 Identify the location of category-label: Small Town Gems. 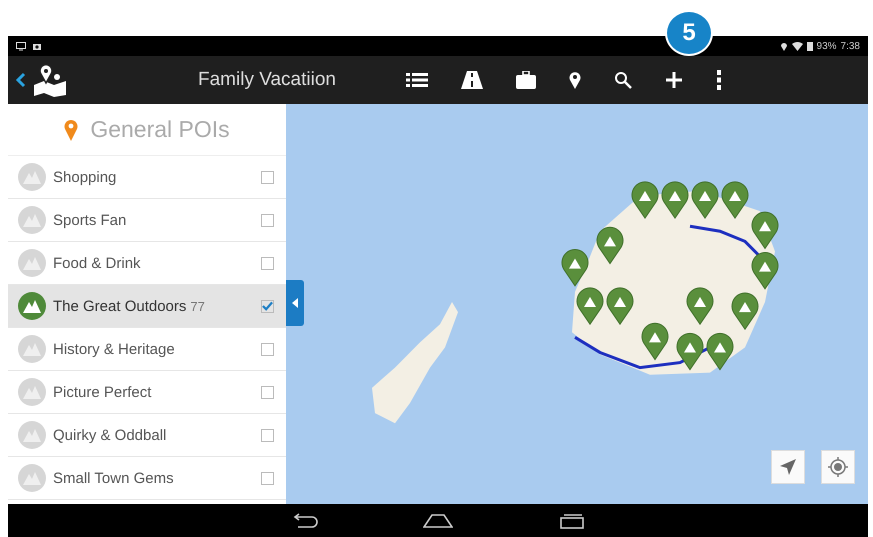
(113, 478).